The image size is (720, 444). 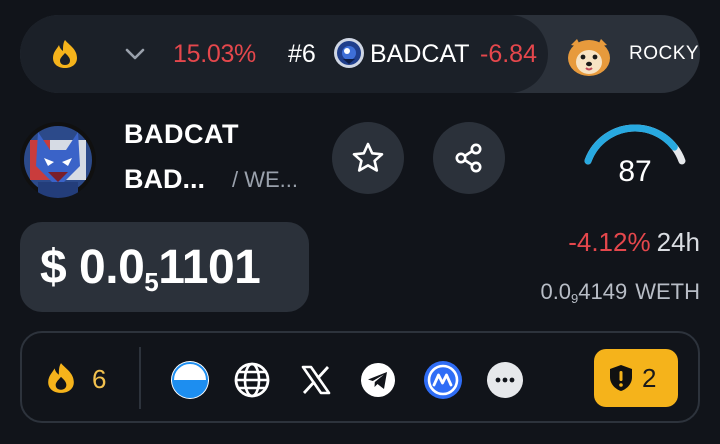 What do you see at coordinates (151, 282) in the screenshot?
I see `price-zero-count: 5` at bounding box center [151, 282].